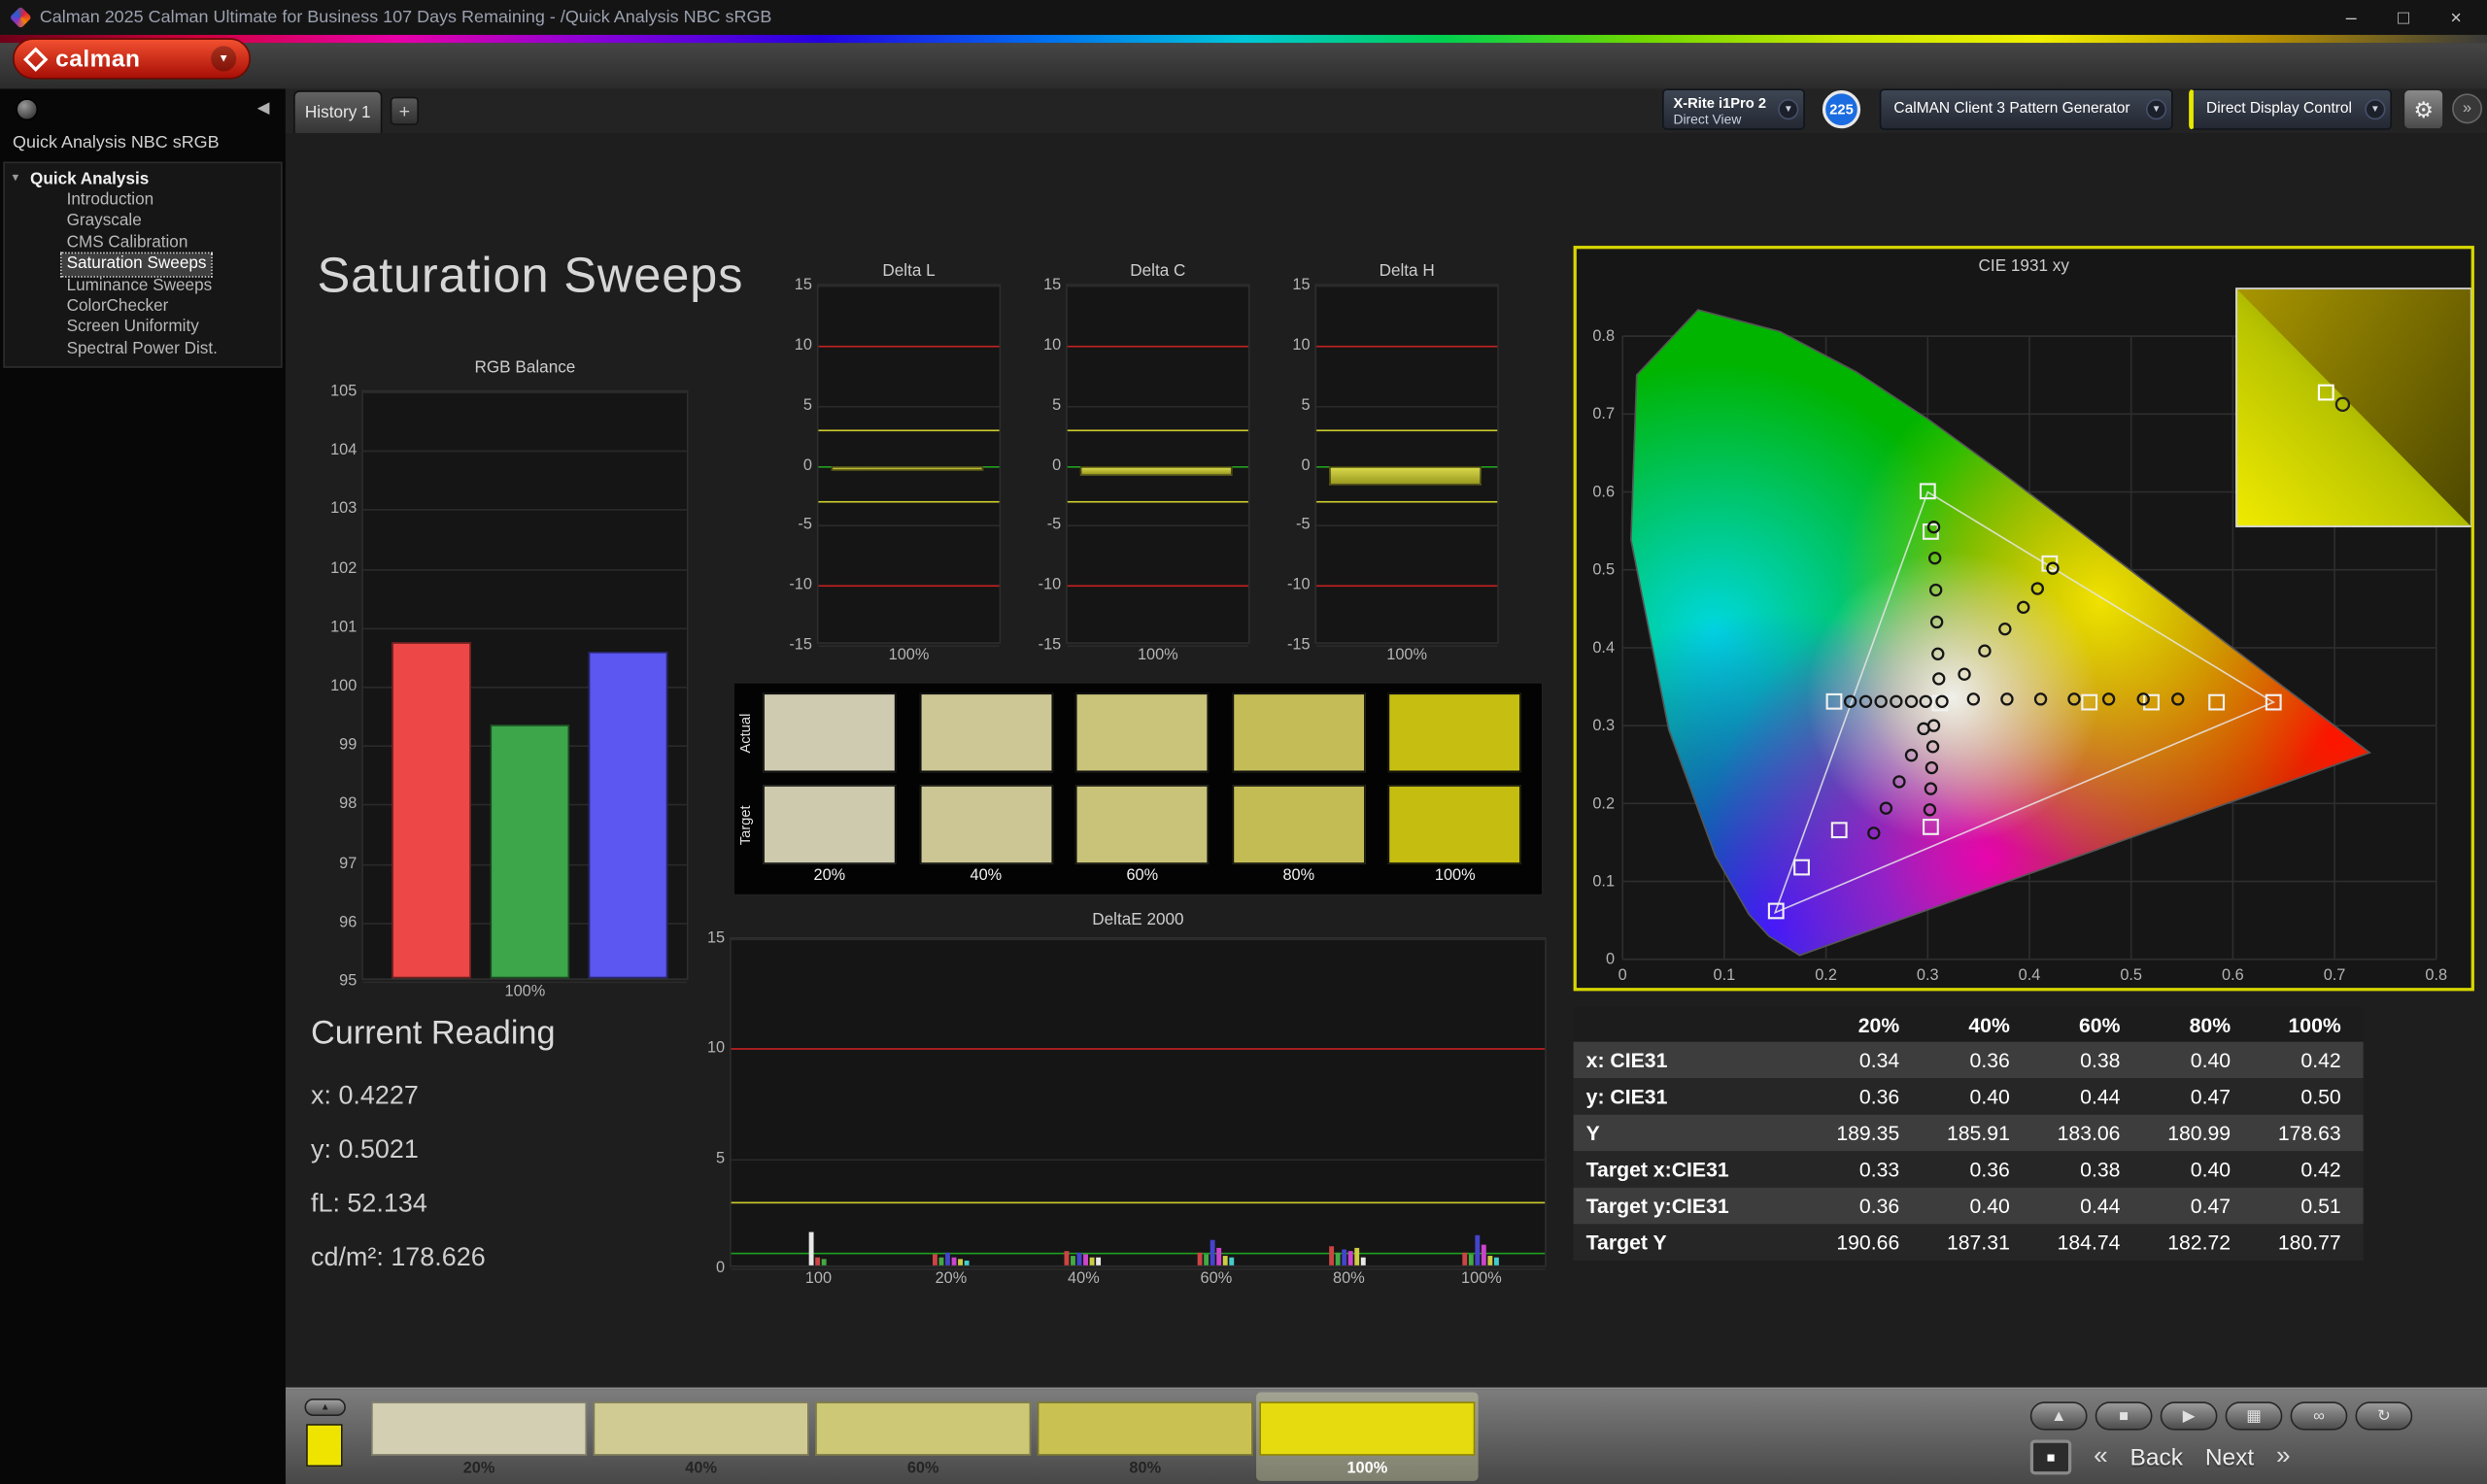 The image size is (2487, 1484). What do you see at coordinates (922, 1469) in the screenshot?
I see `patch-label: 60%` at bounding box center [922, 1469].